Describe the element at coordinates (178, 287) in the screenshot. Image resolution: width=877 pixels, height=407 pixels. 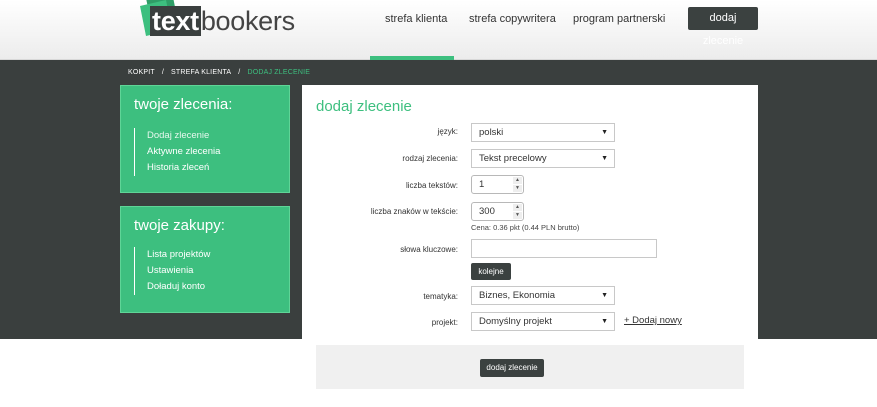
I see `sidebar-item-top-up: Doładuj konto` at that location.